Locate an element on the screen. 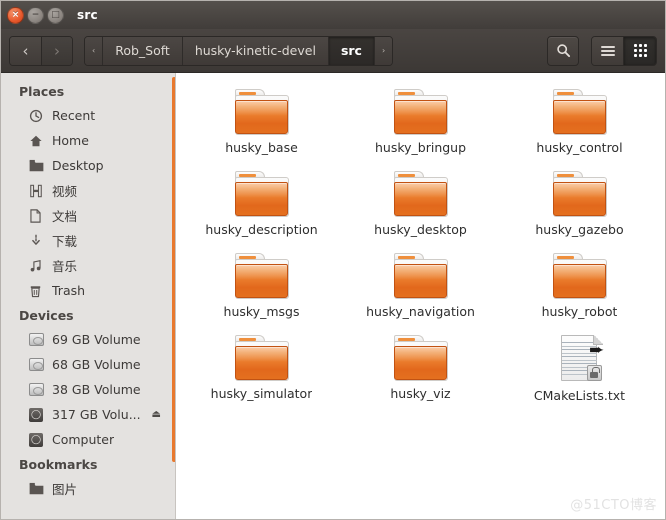  sidebar-item-desktop: Desktop is located at coordinates (88, 165).